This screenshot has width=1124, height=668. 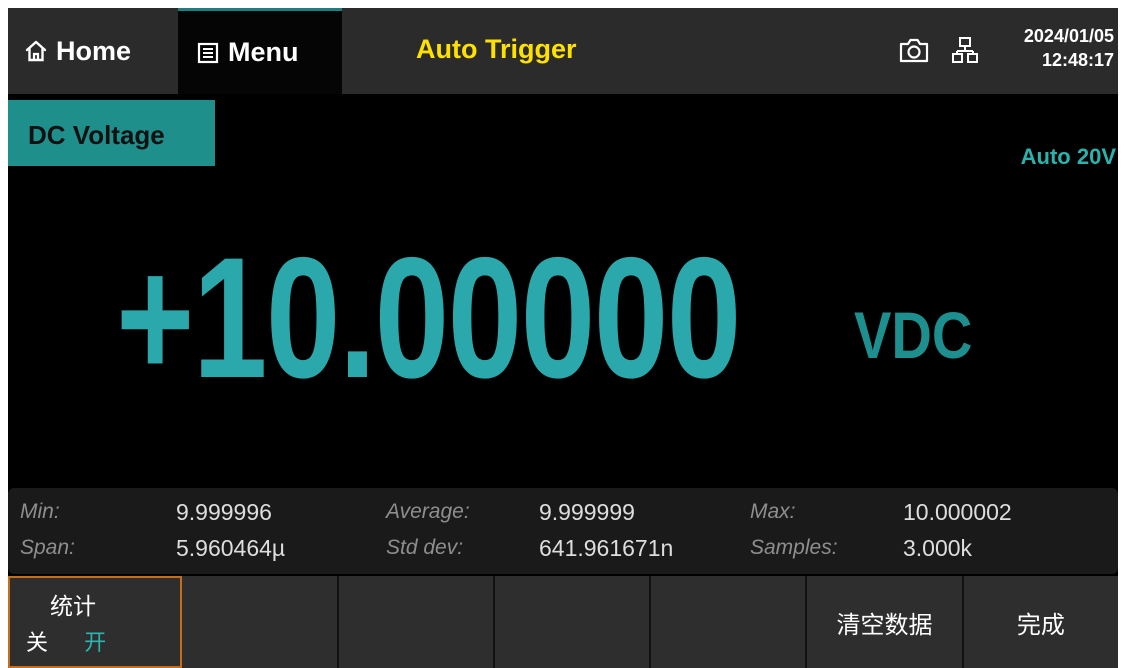 What do you see at coordinates (66, 641) in the screenshot?
I see `stats-toggle-options: 关 开` at bounding box center [66, 641].